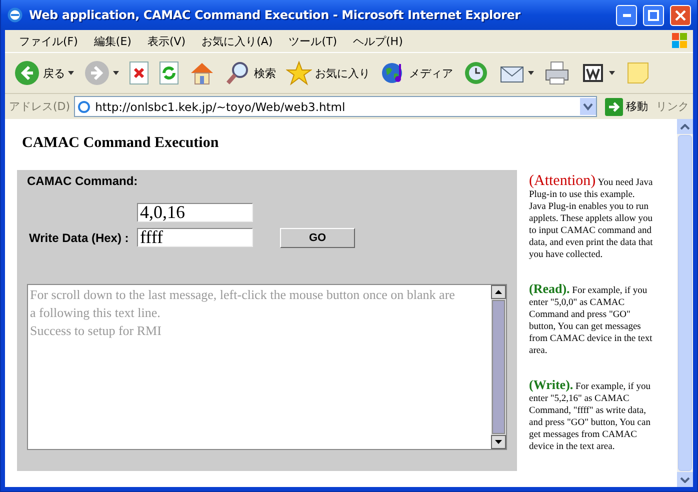  What do you see at coordinates (672, 106) in the screenshot?
I see `links-label: リンク` at bounding box center [672, 106].